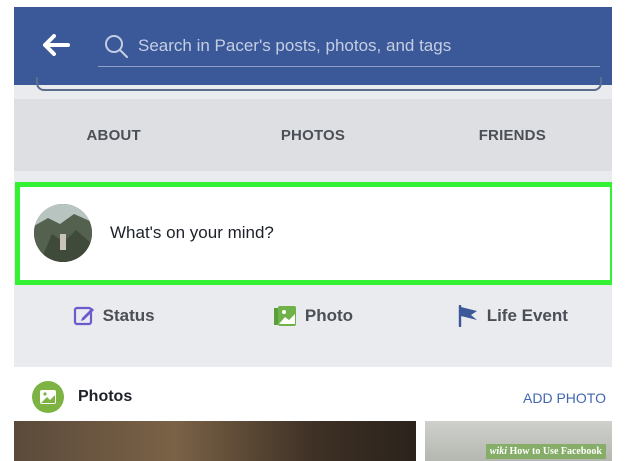  I want to click on photos-section-title: Photos, so click(105, 396).